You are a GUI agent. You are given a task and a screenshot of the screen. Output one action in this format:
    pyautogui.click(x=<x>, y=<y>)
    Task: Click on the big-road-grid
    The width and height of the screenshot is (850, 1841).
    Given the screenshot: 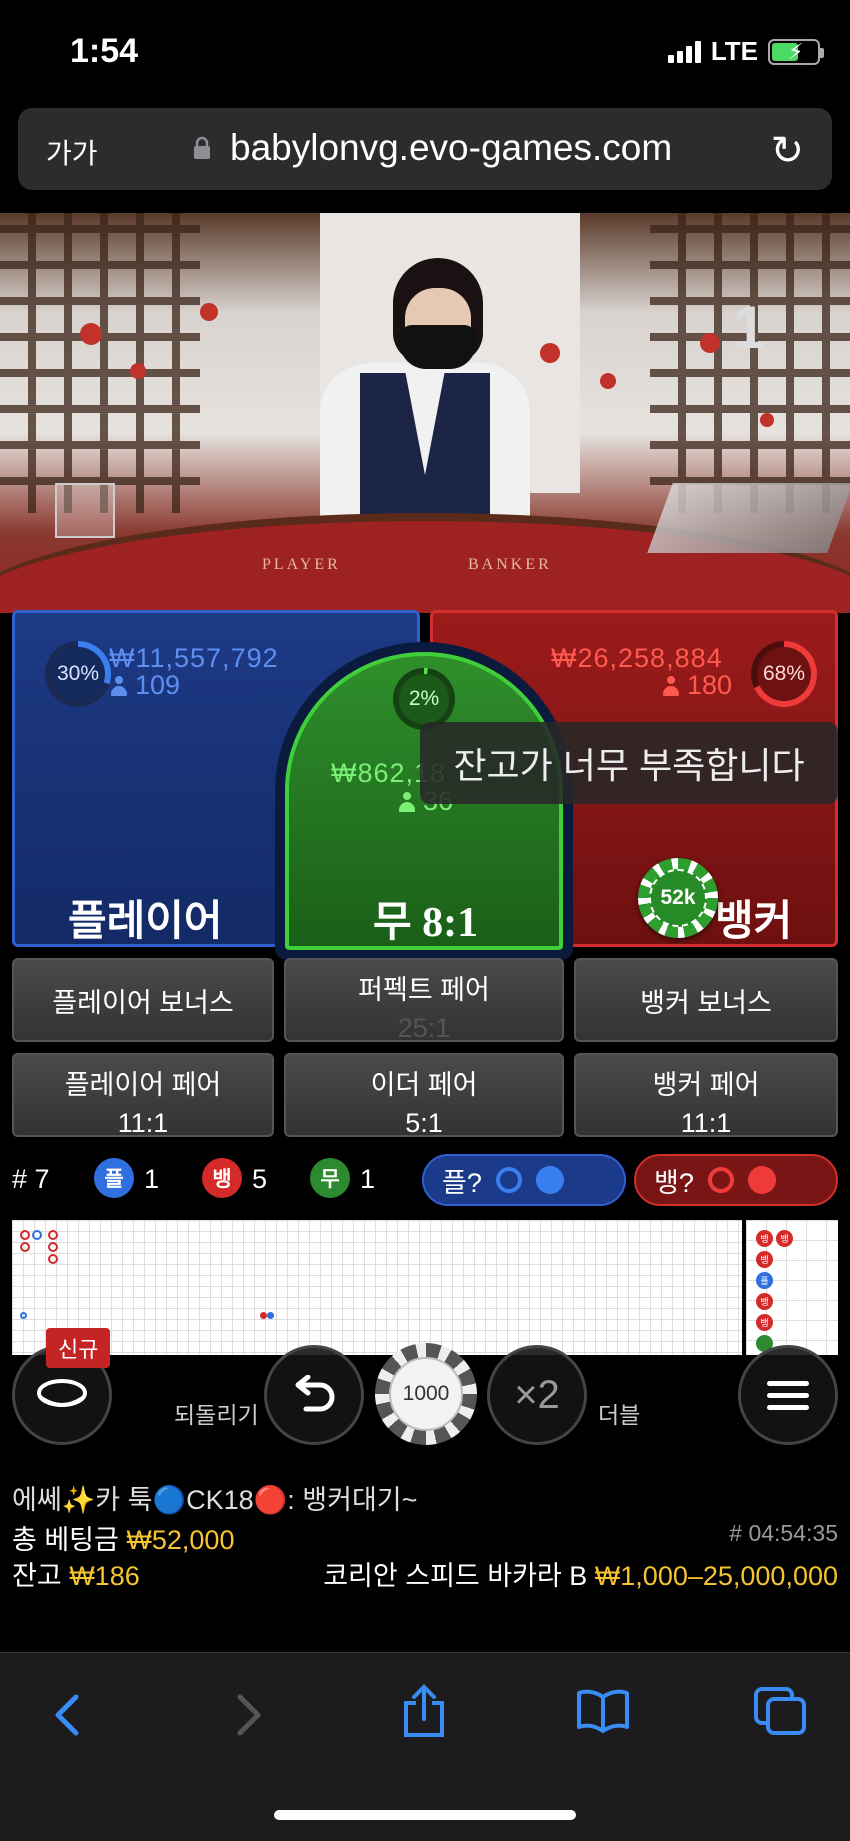 What is the action you would take?
    pyautogui.click(x=377, y=1287)
    